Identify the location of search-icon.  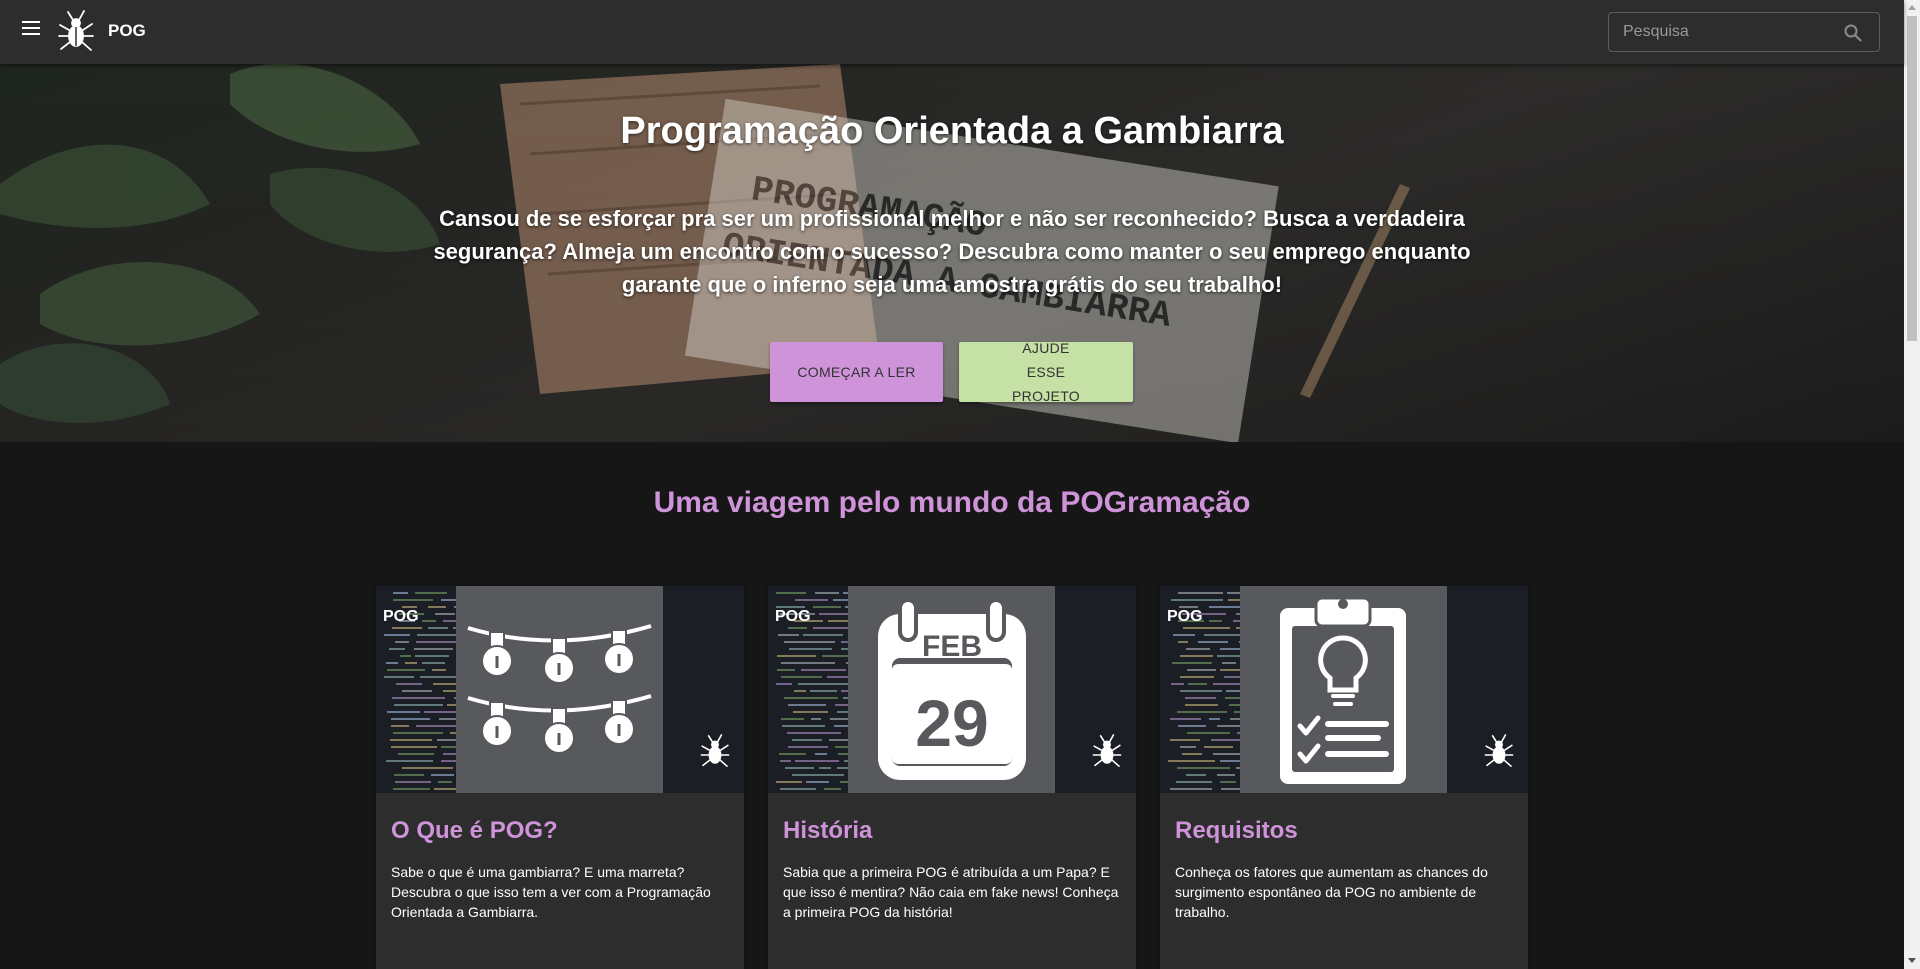
(1853, 33).